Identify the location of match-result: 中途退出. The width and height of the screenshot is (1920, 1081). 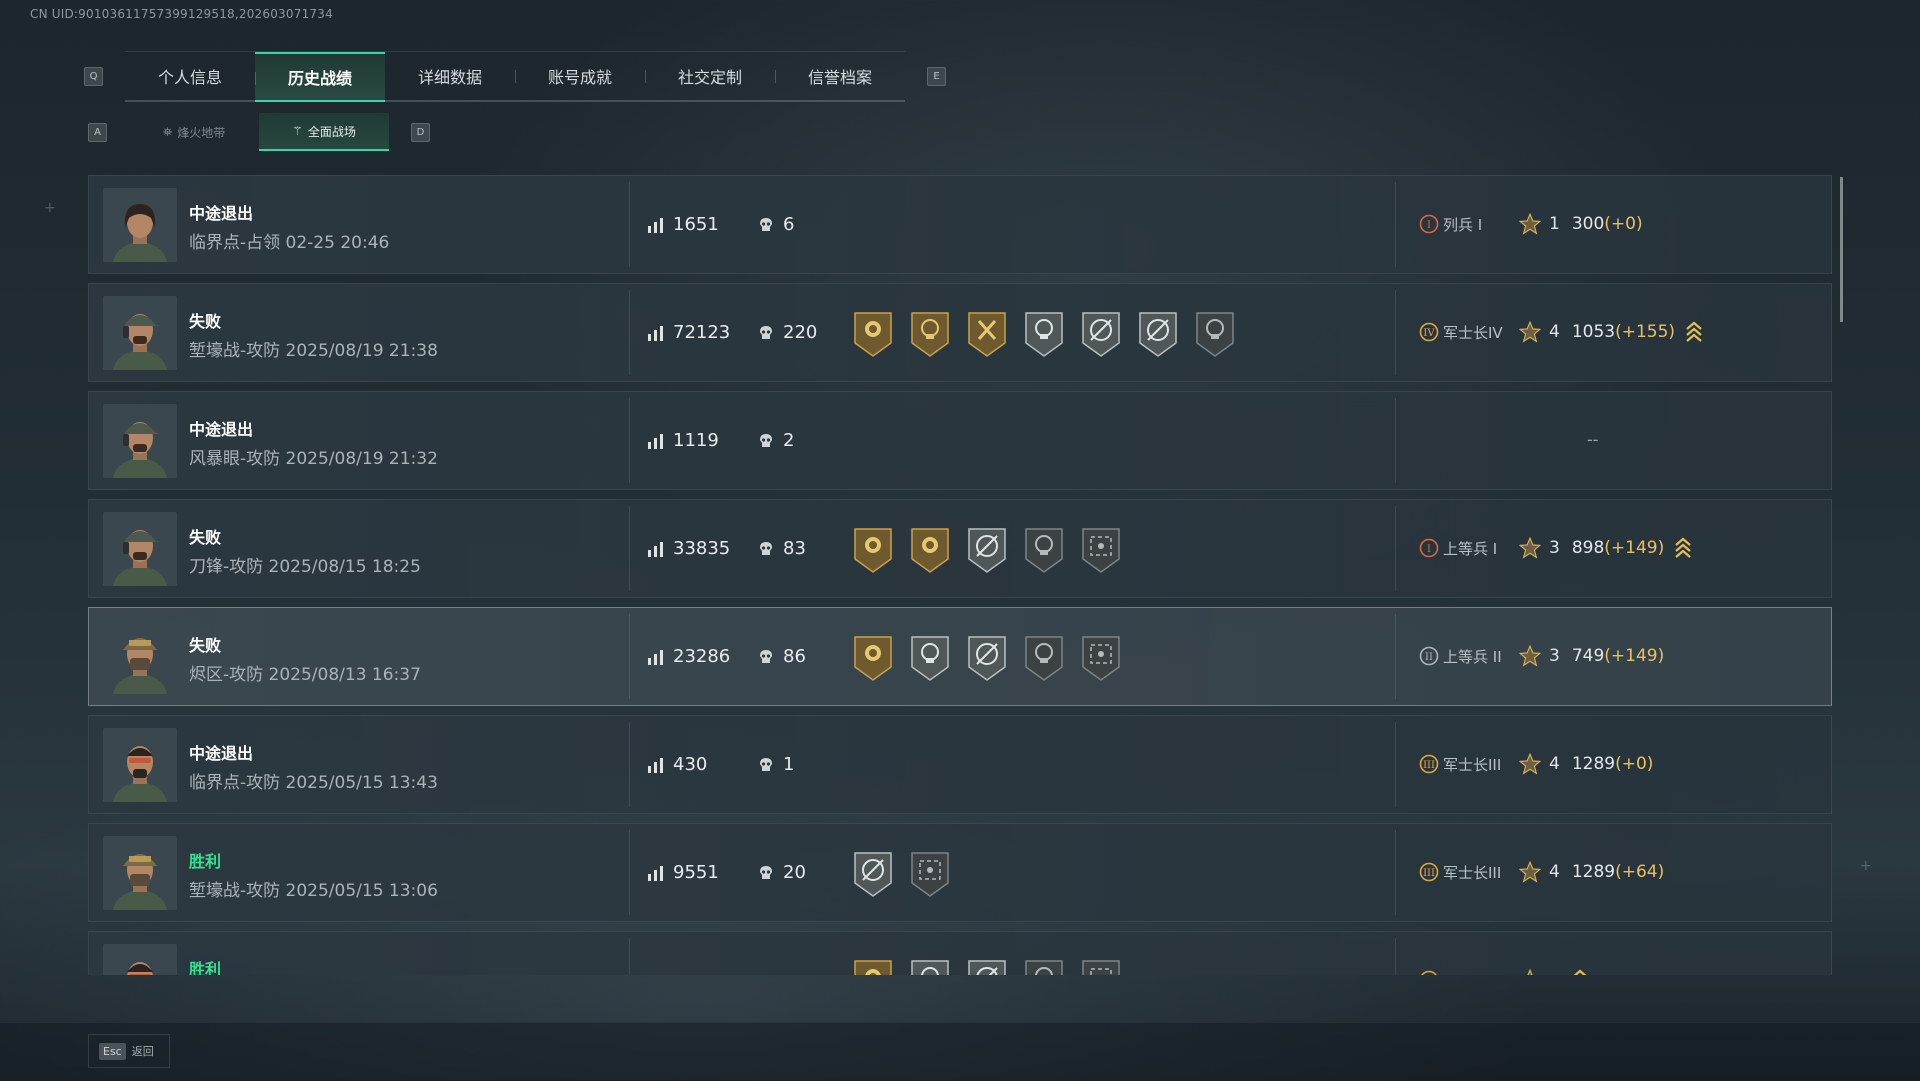
(221, 429).